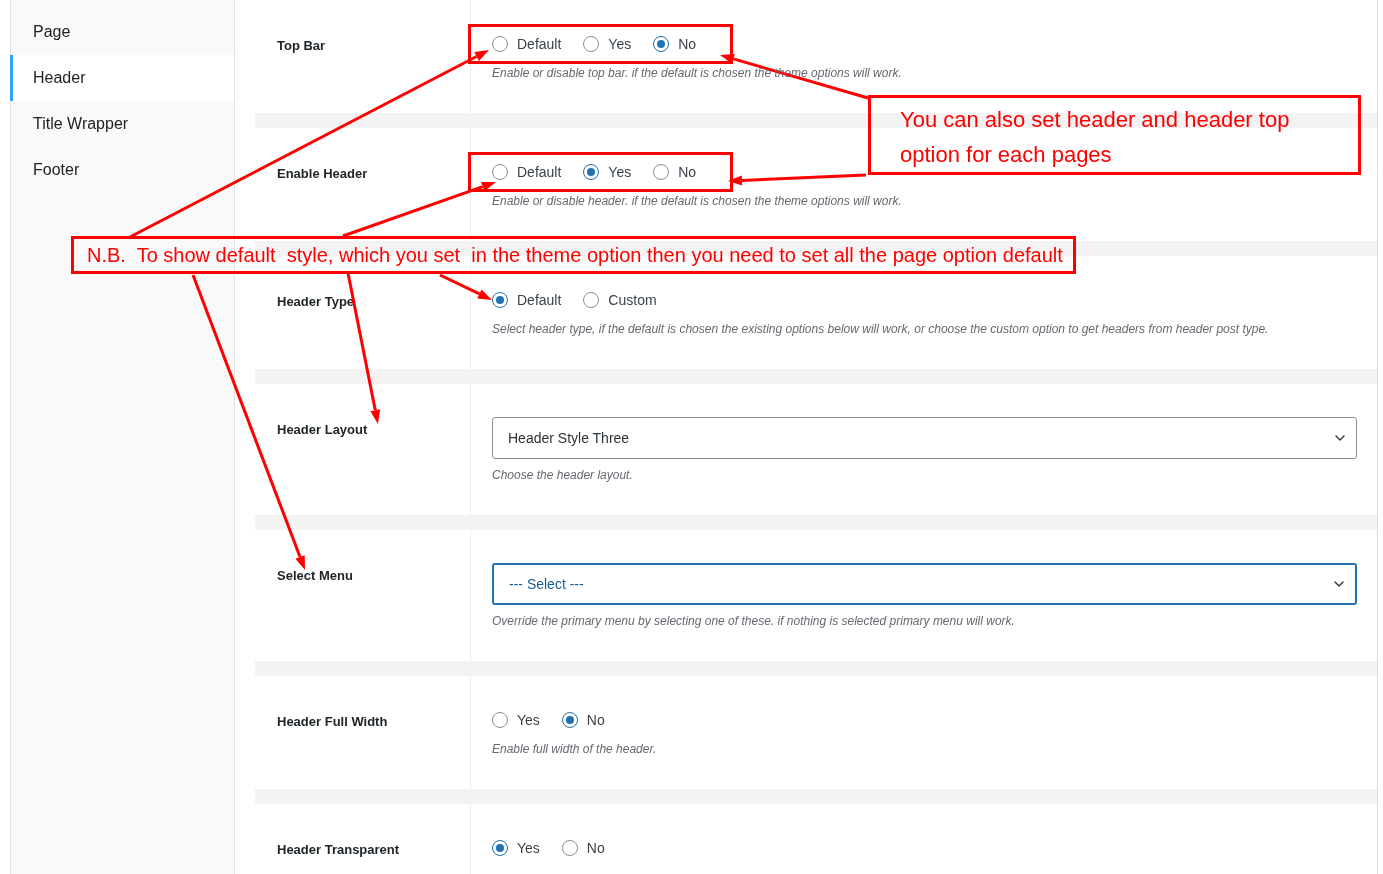 This screenshot has height=874, width=1383. What do you see at coordinates (301, 45) in the screenshot?
I see `field-label: Top Bar` at bounding box center [301, 45].